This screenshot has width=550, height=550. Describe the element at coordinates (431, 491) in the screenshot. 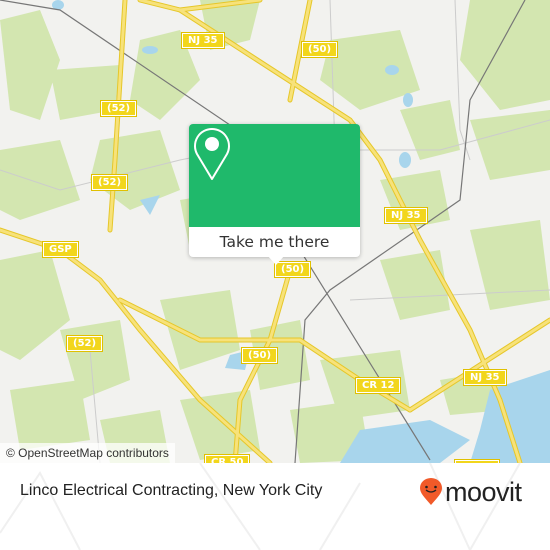

I see `moovit-pin-icon` at that location.